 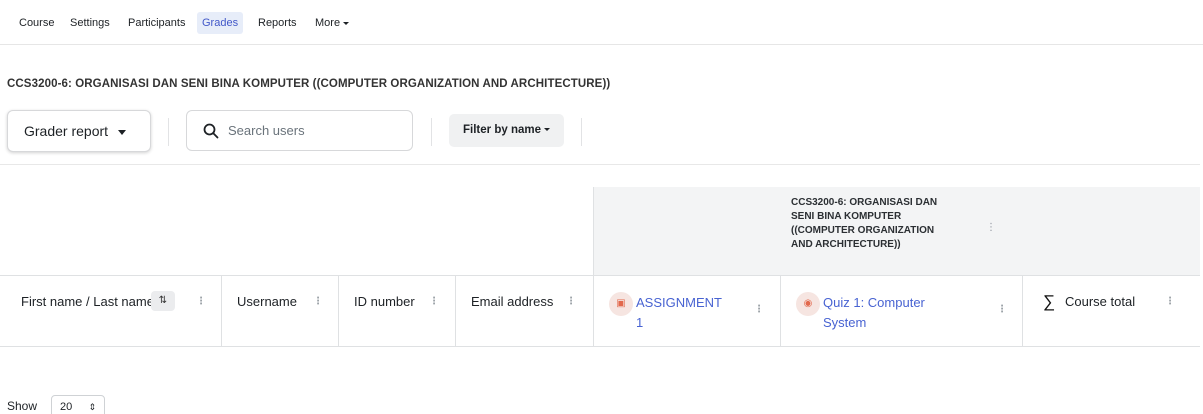 I want to click on per-page-value: 20, so click(x=66, y=407).